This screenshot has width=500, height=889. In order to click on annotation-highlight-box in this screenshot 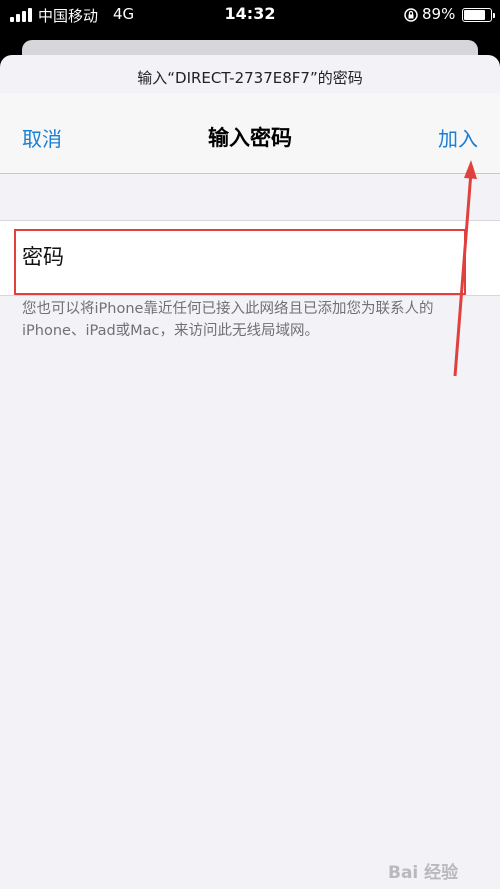, I will do `click(240, 262)`.